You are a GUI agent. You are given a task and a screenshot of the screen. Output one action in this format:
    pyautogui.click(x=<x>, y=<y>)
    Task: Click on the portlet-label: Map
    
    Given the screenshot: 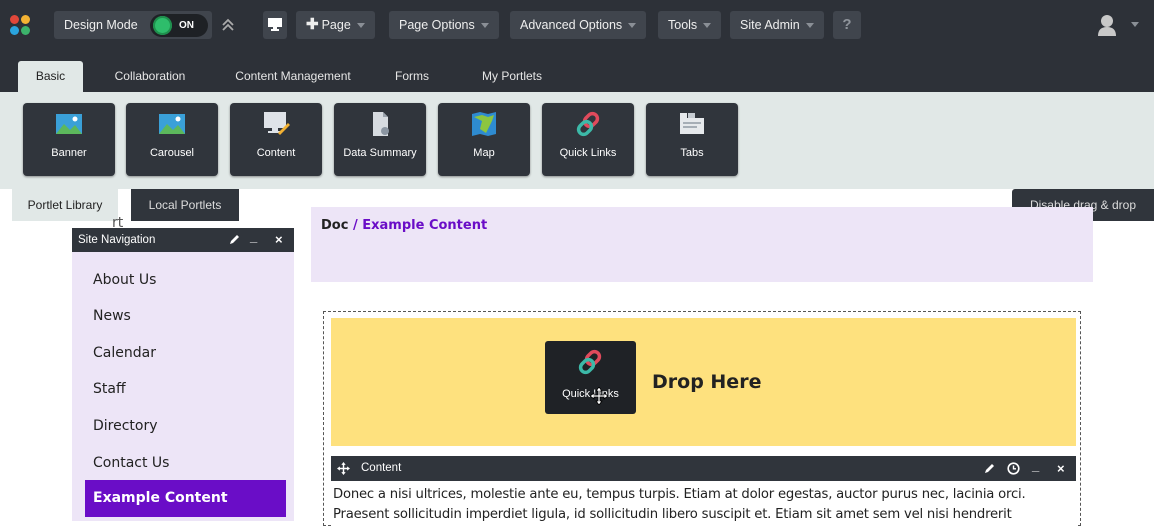 What is the action you would take?
    pyautogui.click(x=484, y=153)
    